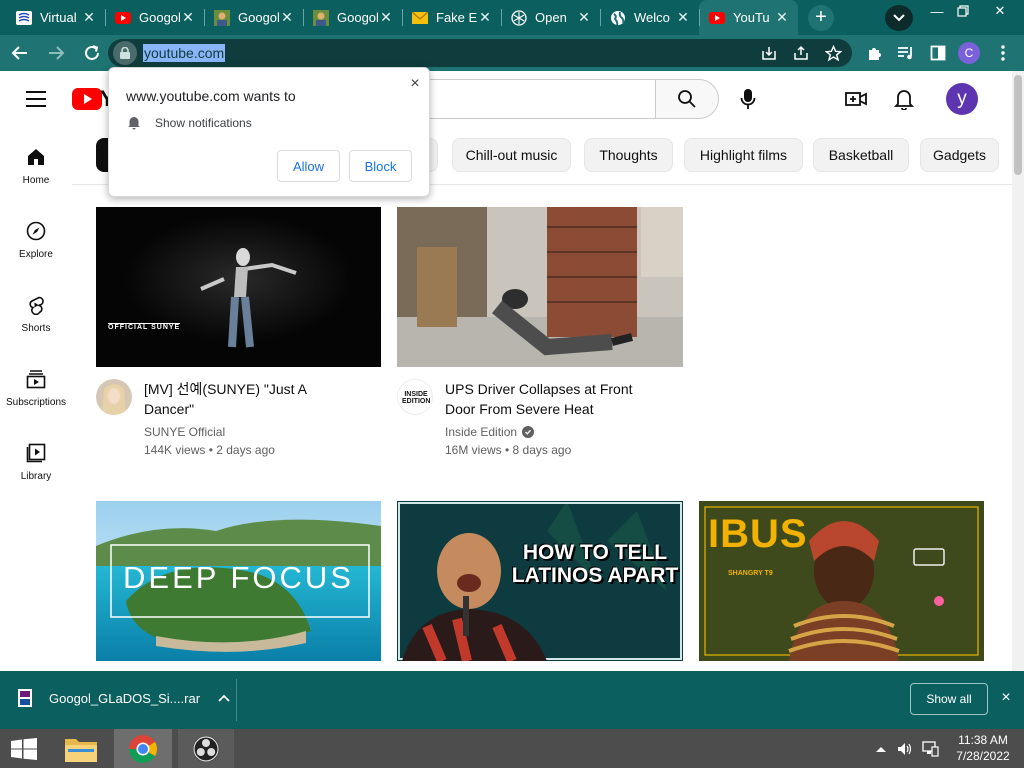 Image resolution: width=1024 pixels, height=768 pixels. I want to click on sidebar-item-subscriptions: Subscriptions, so click(36, 386).